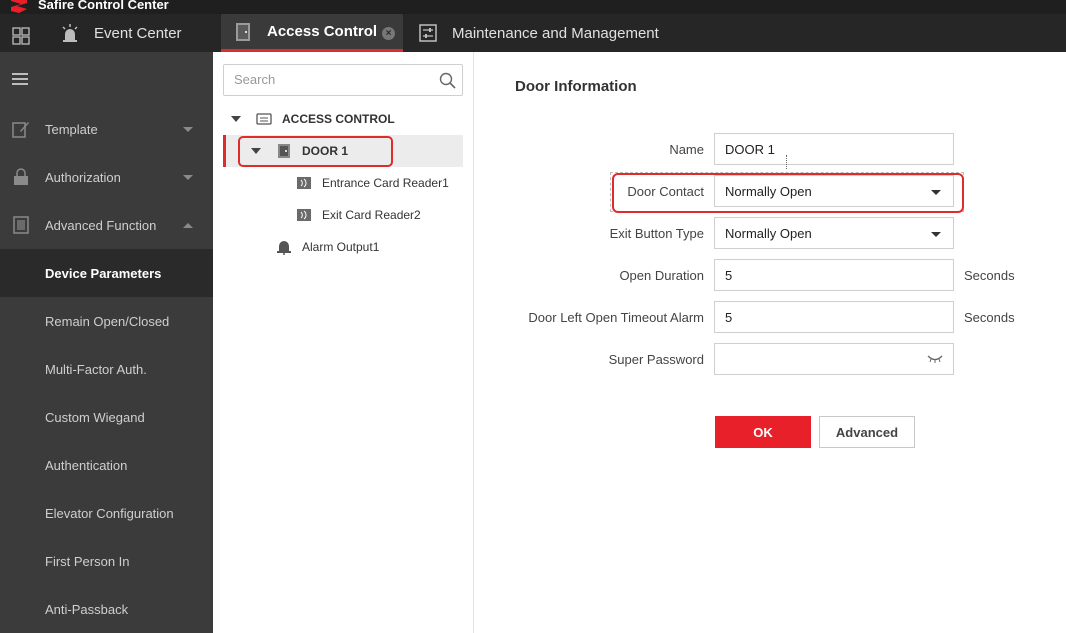 The height and width of the screenshot is (633, 1066). Describe the element at coordinates (322, 31) in the screenshot. I see `tab-access-control-label: Access Control` at that location.